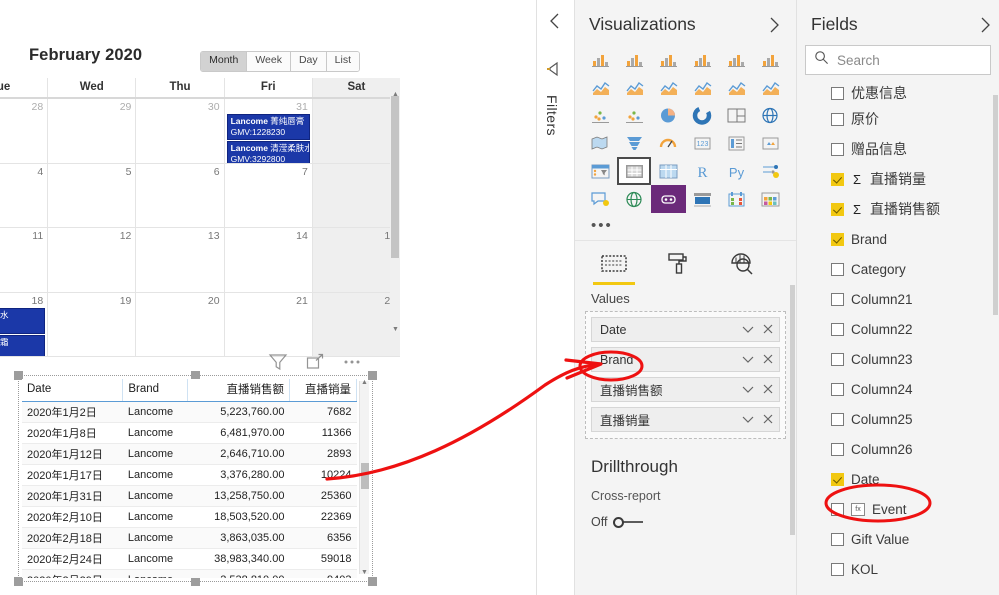 The image size is (999, 595). I want to click on line-and-clustered-column-chart-icon, so click(737, 87).